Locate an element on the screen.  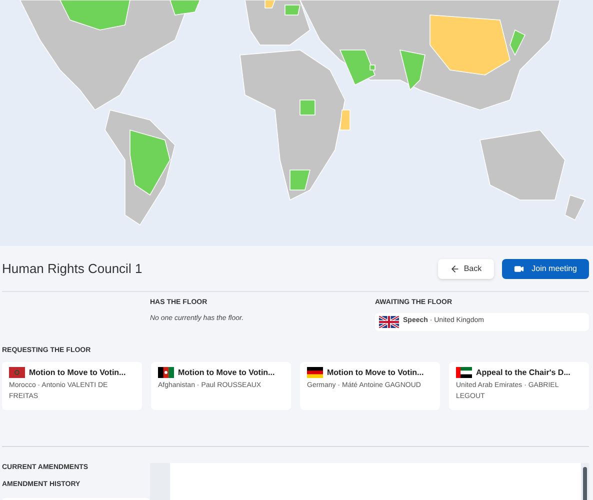
video-camera-icon is located at coordinates (519, 269).